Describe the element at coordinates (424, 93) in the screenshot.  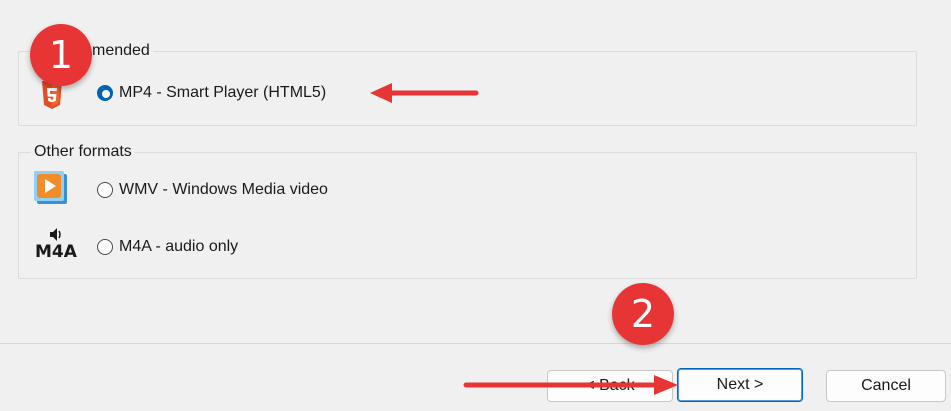
I see `arrow-to-mp4-icon` at that location.